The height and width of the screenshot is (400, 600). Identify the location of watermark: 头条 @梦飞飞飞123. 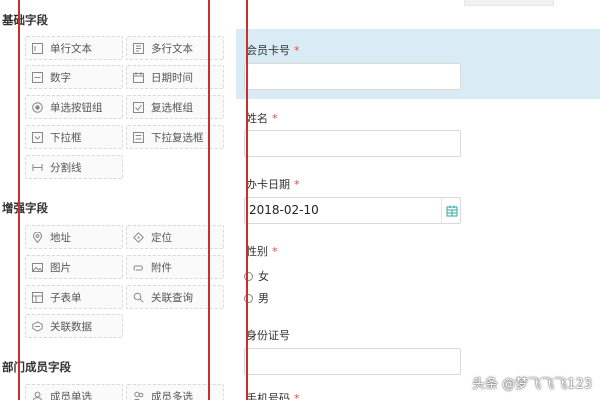
(532, 384).